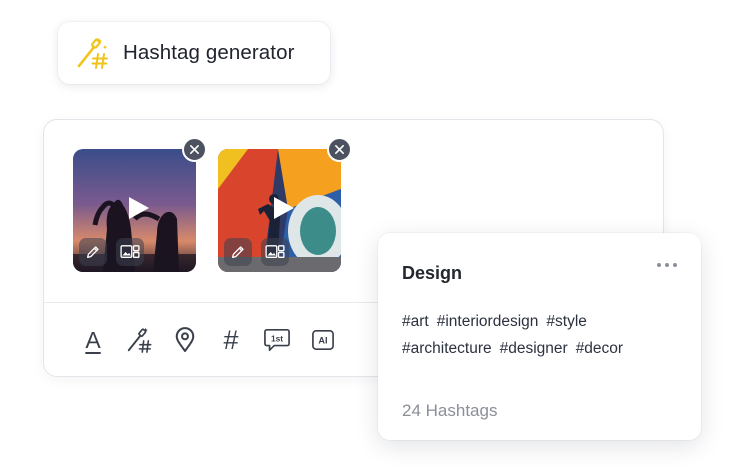  I want to click on hashtag-chip: #decor, so click(599, 348).